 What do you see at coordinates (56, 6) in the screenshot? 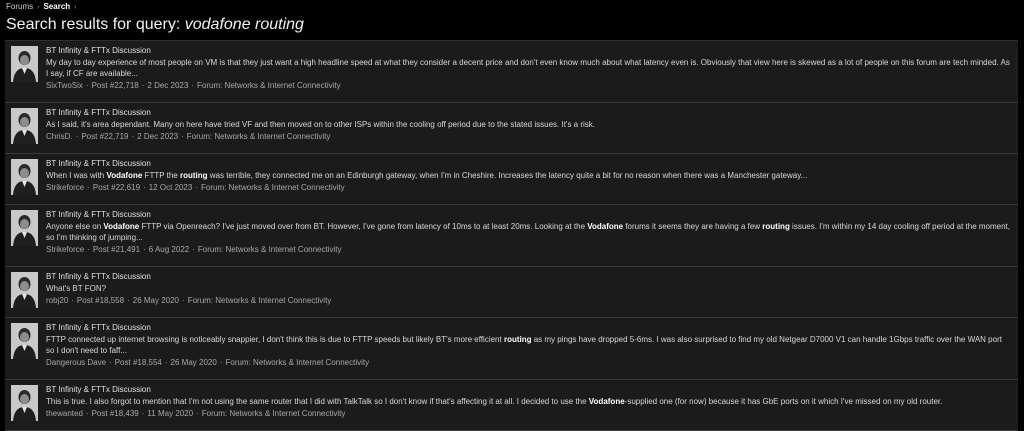
I see `breadcrumb-search: Search` at bounding box center [56, 6].